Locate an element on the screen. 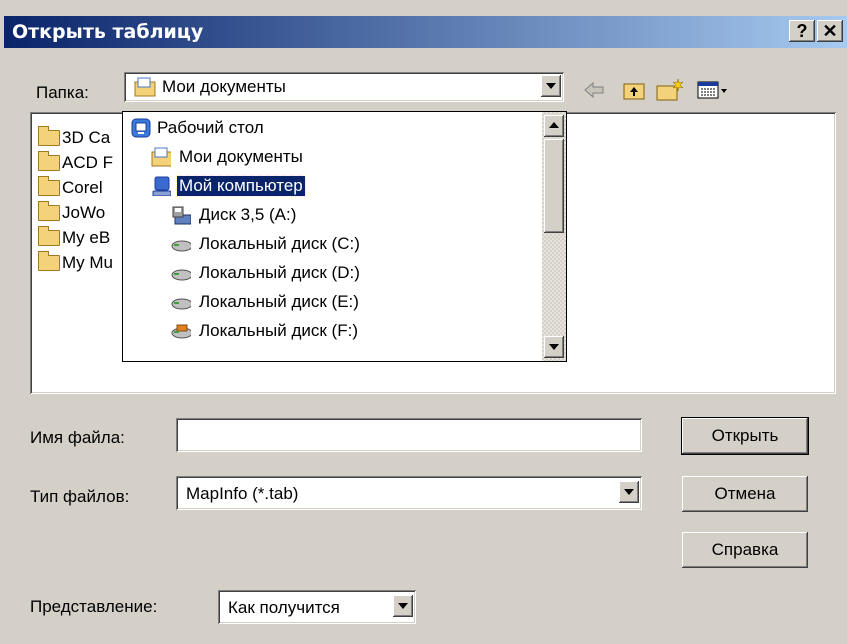 This screenshot has height=644, width=847. filetype-label: Тип файлов: is located at coordinates (80, 496).